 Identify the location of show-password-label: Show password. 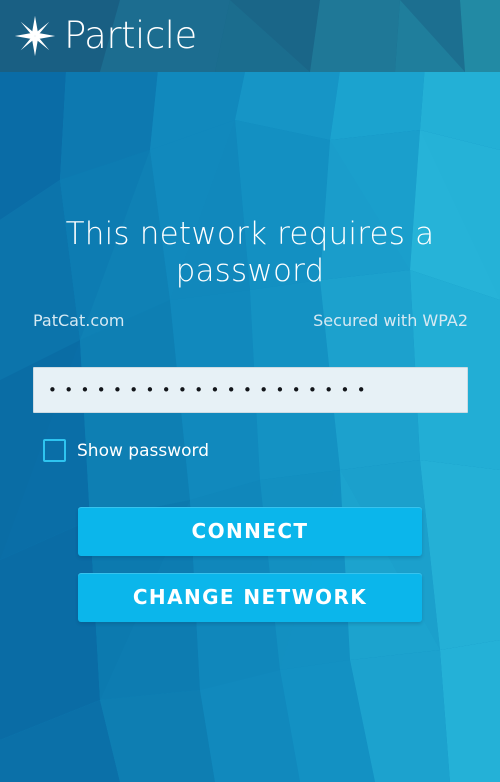
(143, 450).